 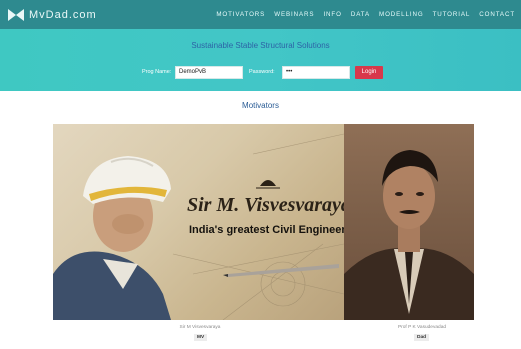 What do you see at coordinates (268, 184) in the screenshot?
I see `crest-icon` at bounding box center [268, 184].